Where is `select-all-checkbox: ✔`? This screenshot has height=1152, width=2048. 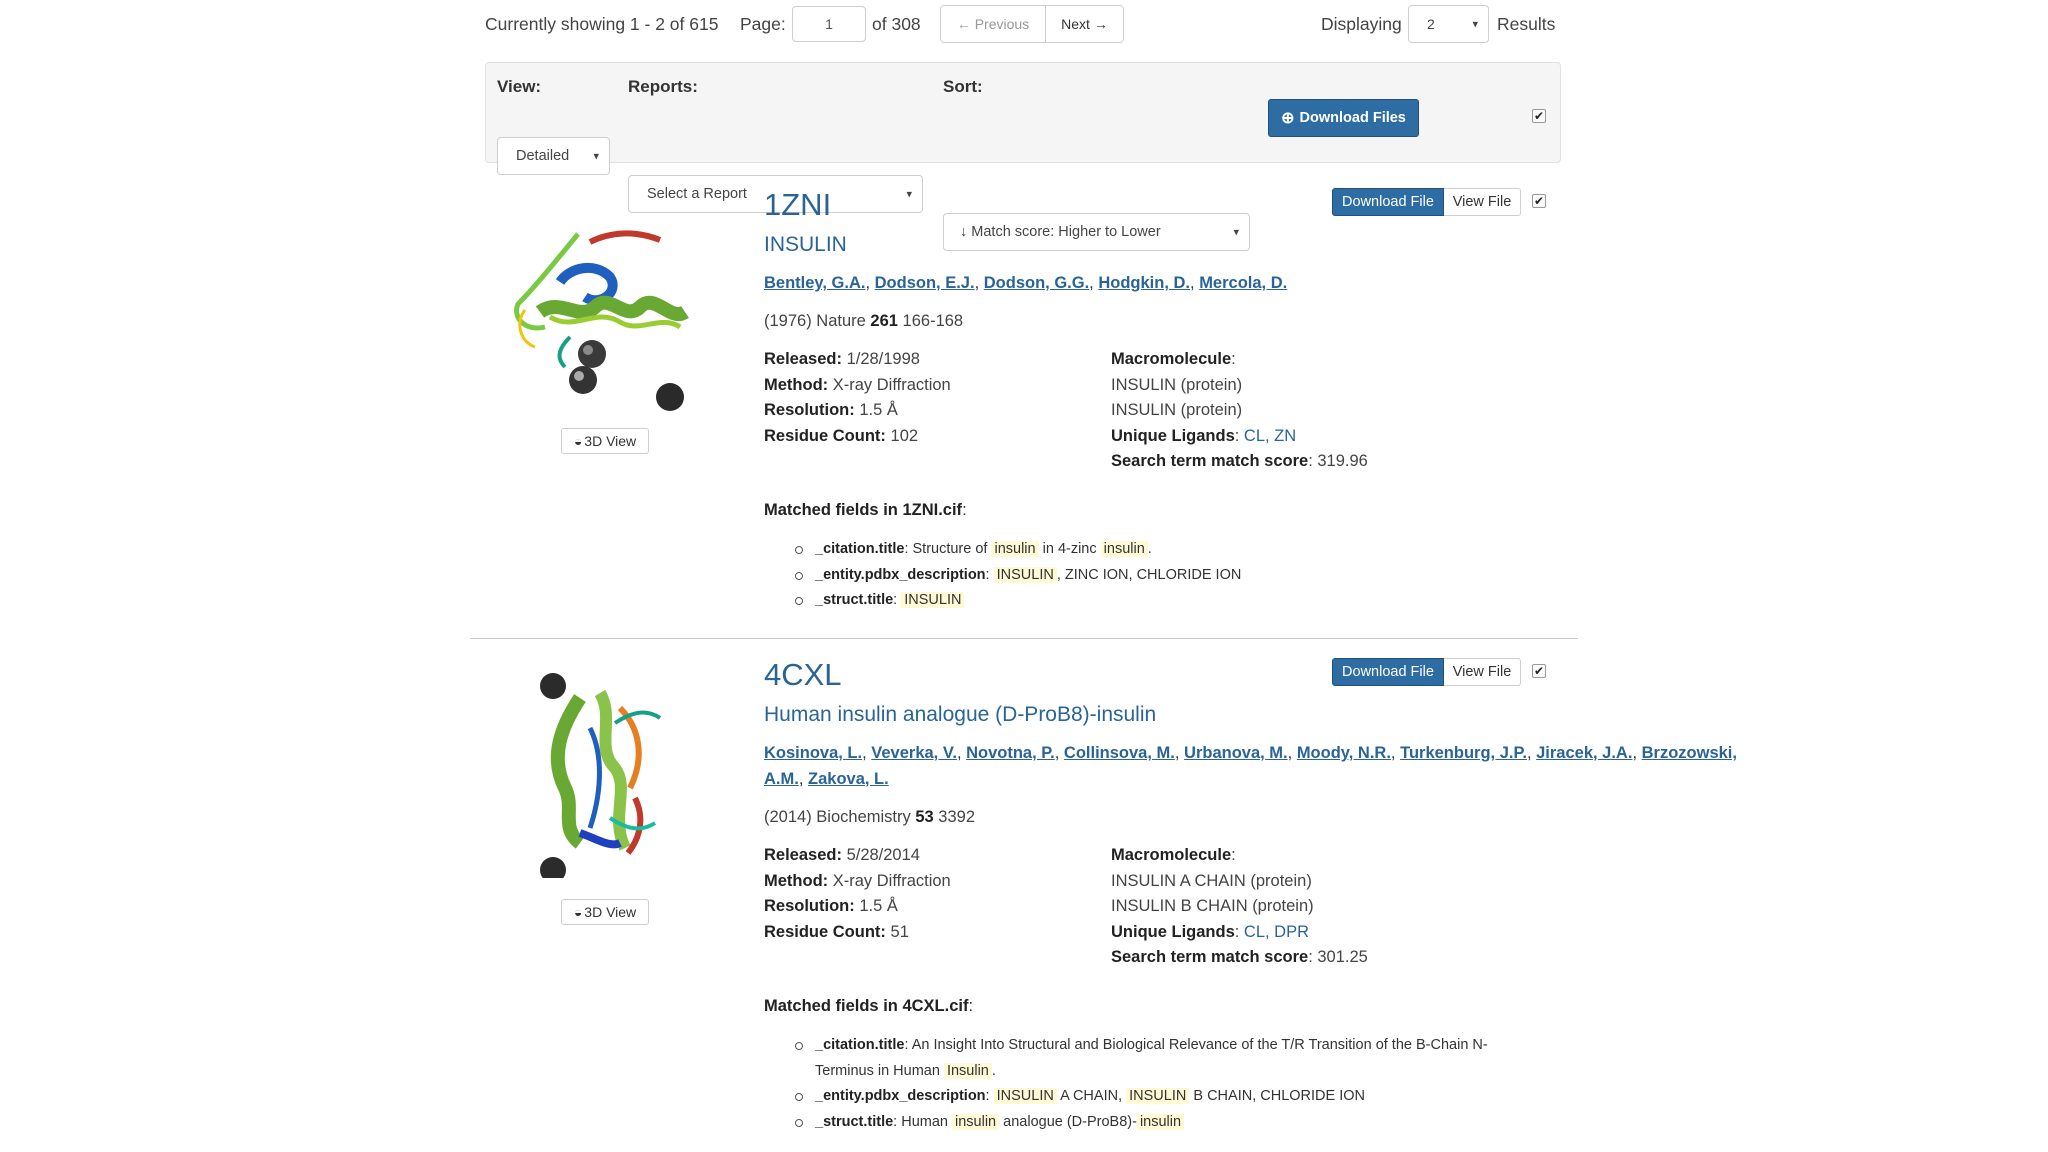 select-all-checkbox: ✔ is located at coordinates (1539, 116).